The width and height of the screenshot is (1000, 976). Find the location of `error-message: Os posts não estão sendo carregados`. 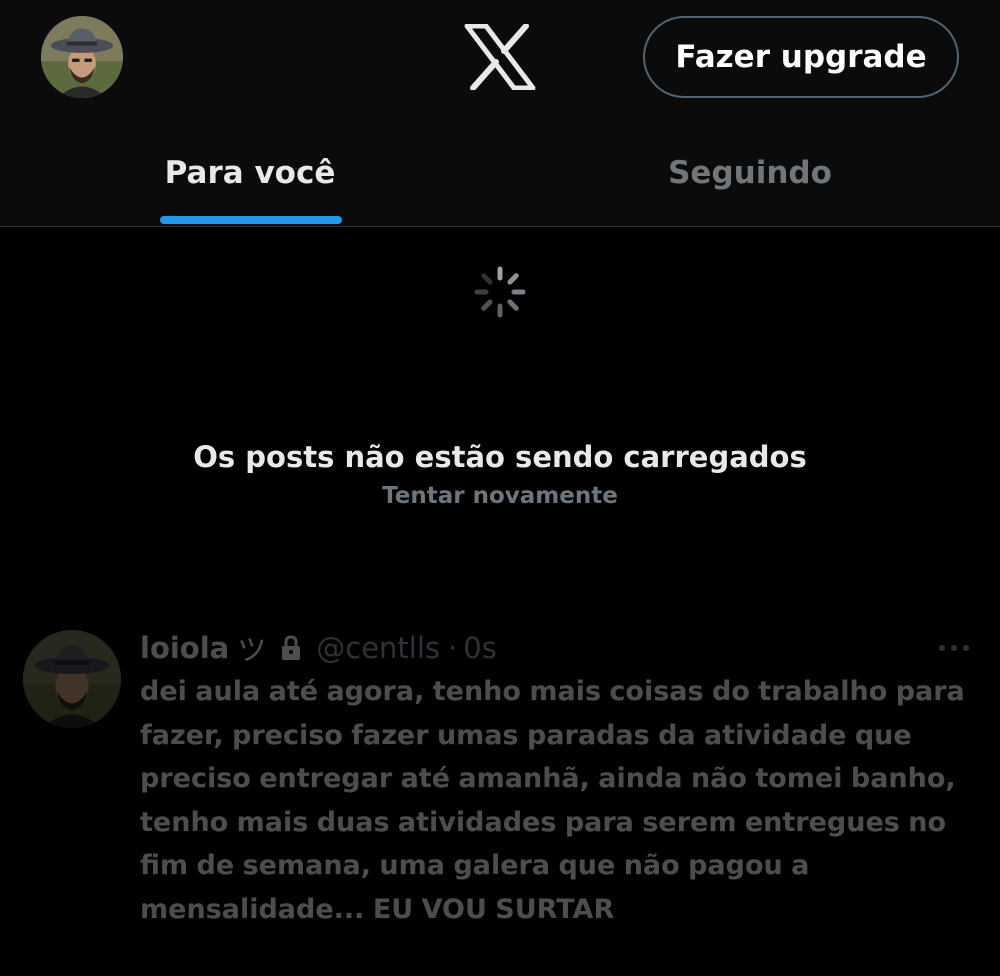

error-message: Os posts não estão sendo carregados is located at coordinates (500, 457).